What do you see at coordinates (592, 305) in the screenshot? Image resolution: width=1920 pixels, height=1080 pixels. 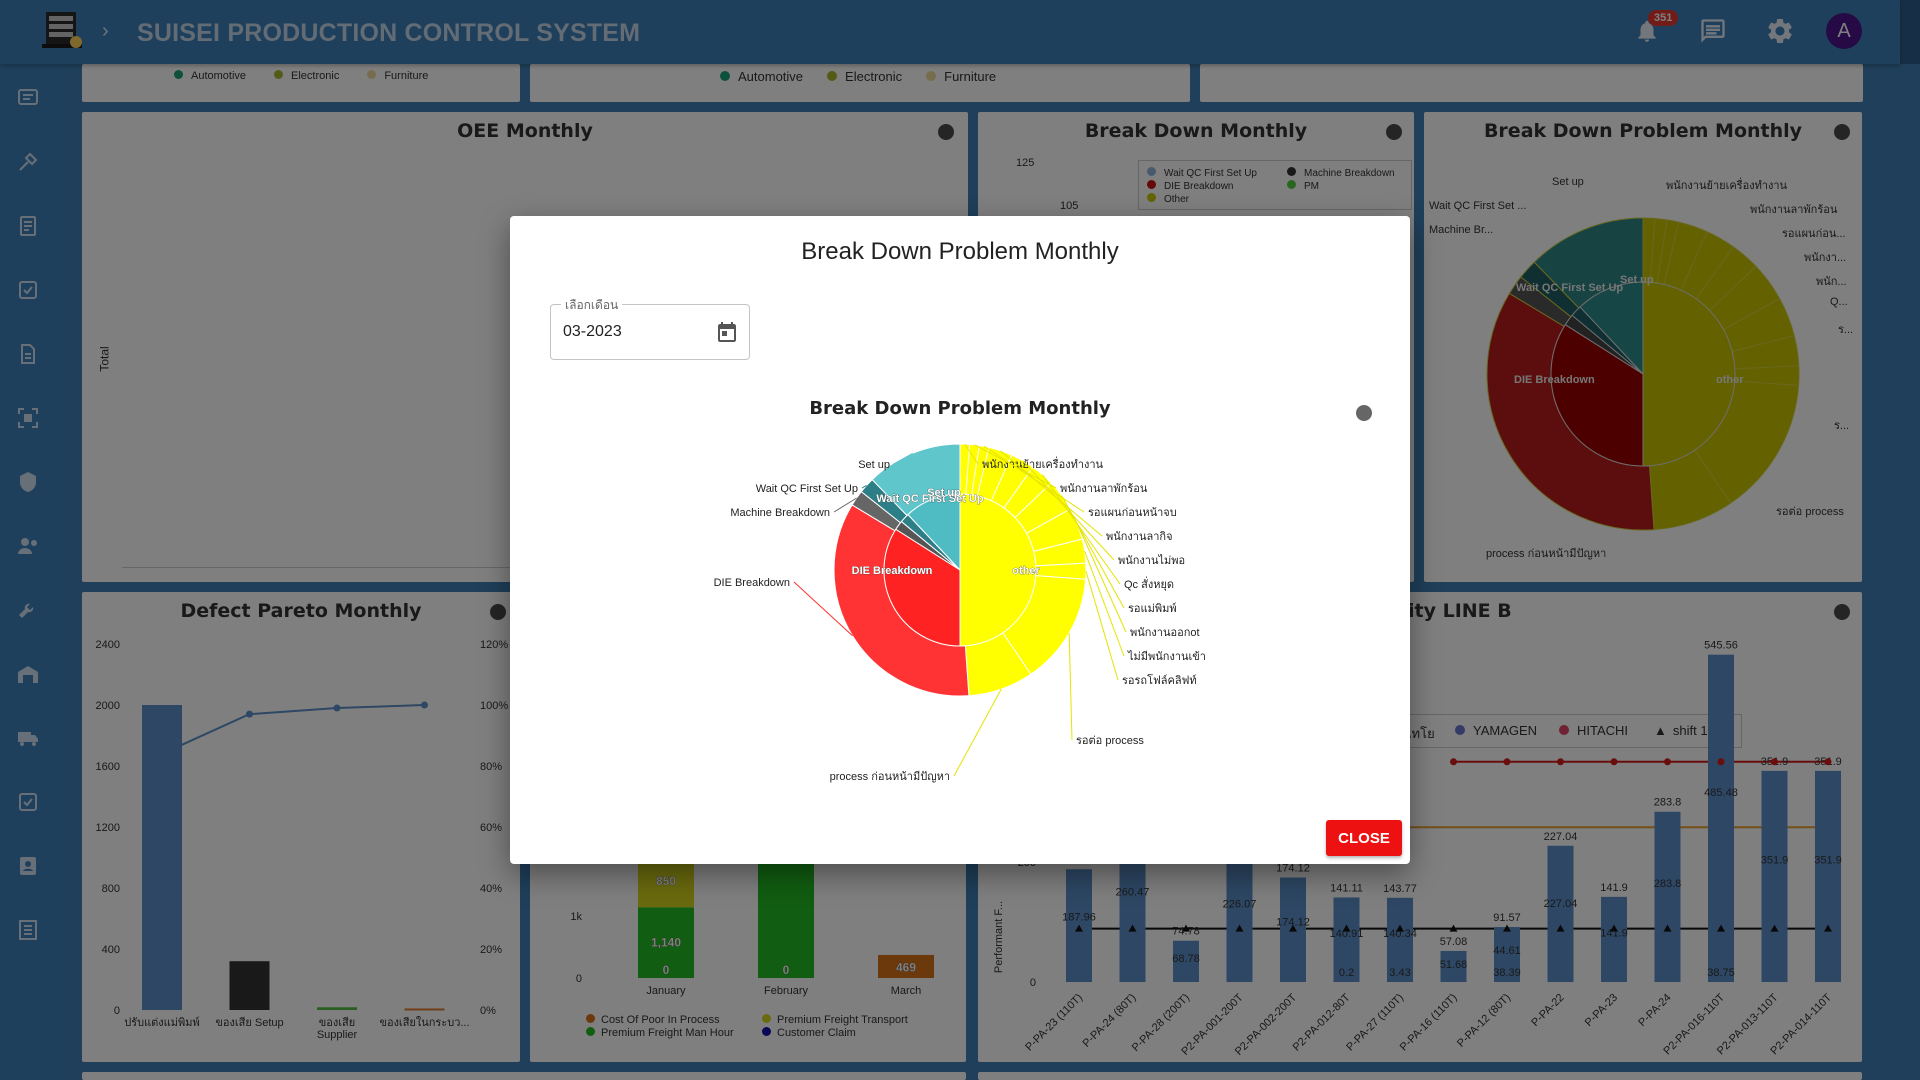 I see `month-field-label: เลือกเดือน` at bounding box center [592, 305].